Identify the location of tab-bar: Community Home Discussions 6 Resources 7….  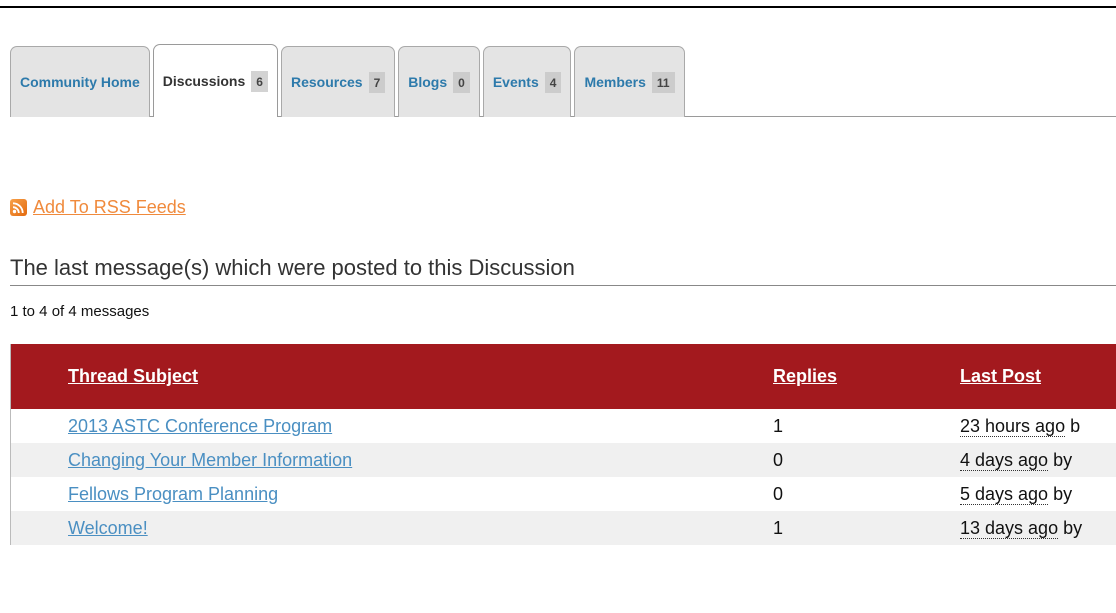
(349, 80).